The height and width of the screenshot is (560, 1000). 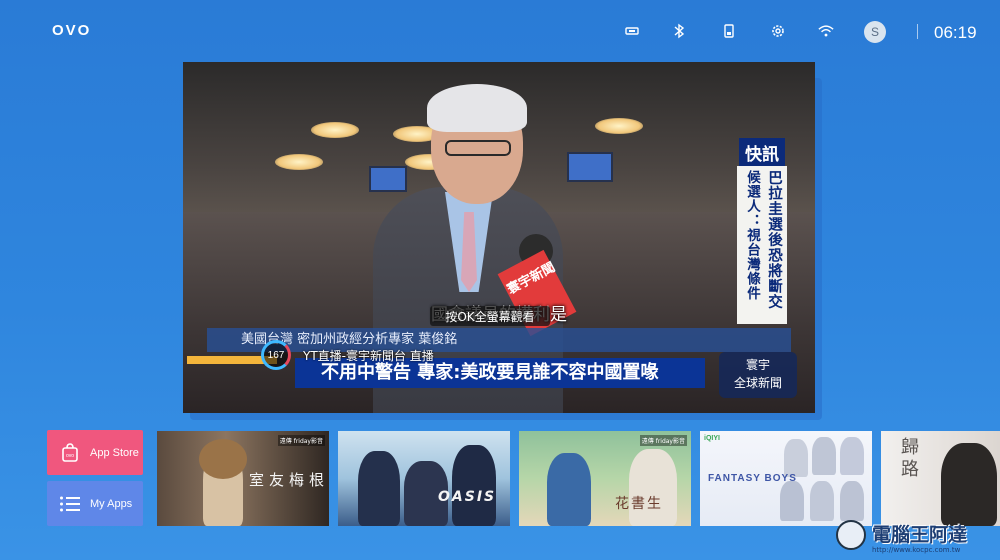 I want to click on channel-name: YT直播-寰宇新聞台 直播, so click(x=368, y=355).